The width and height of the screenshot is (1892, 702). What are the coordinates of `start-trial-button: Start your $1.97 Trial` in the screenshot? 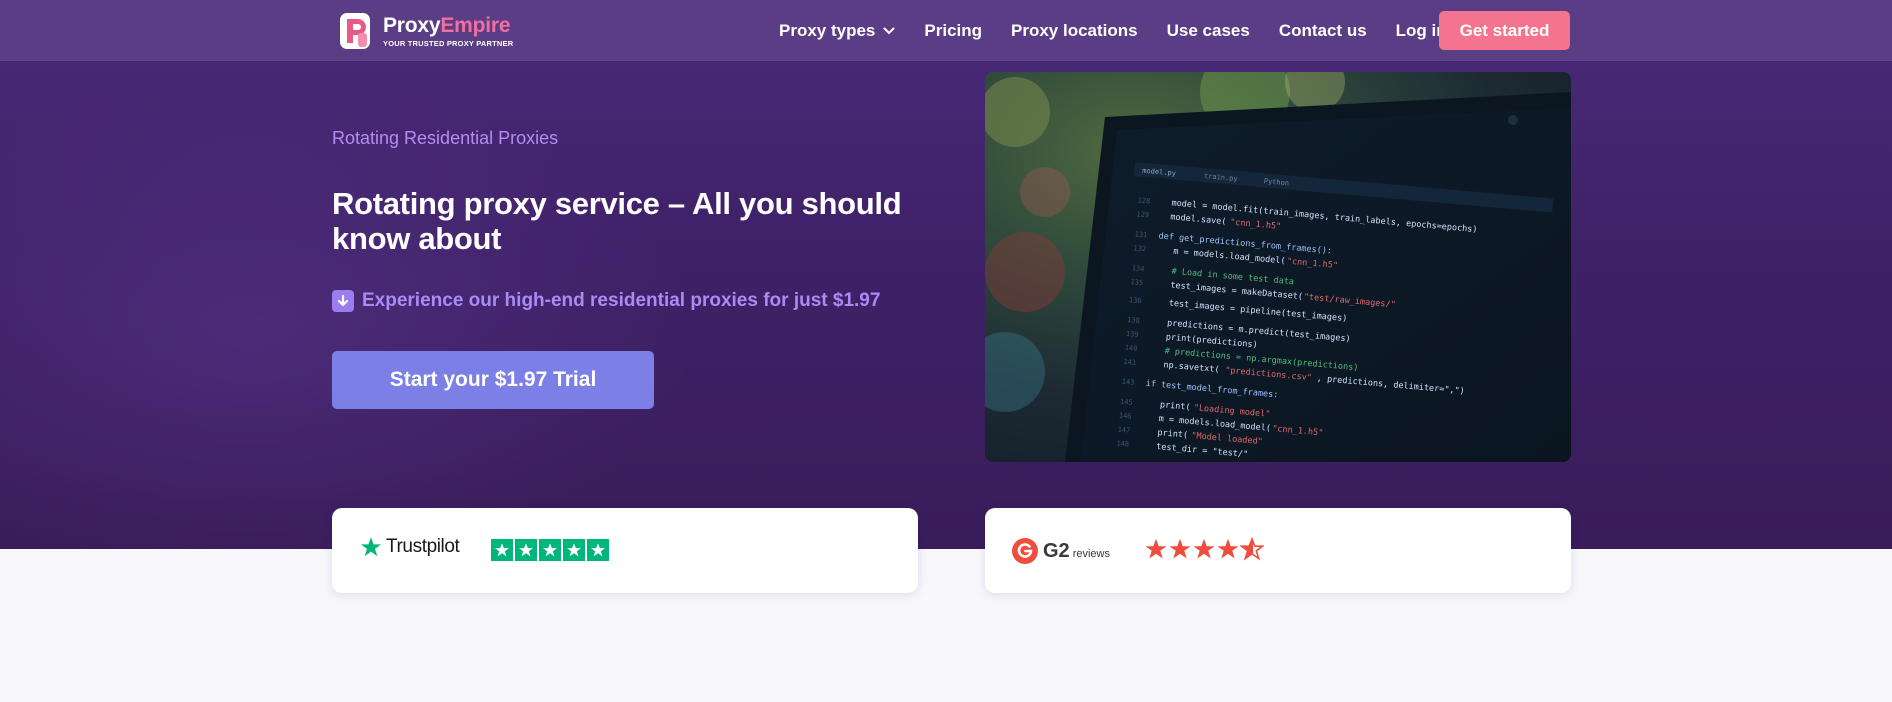 It's located at (493, 380).